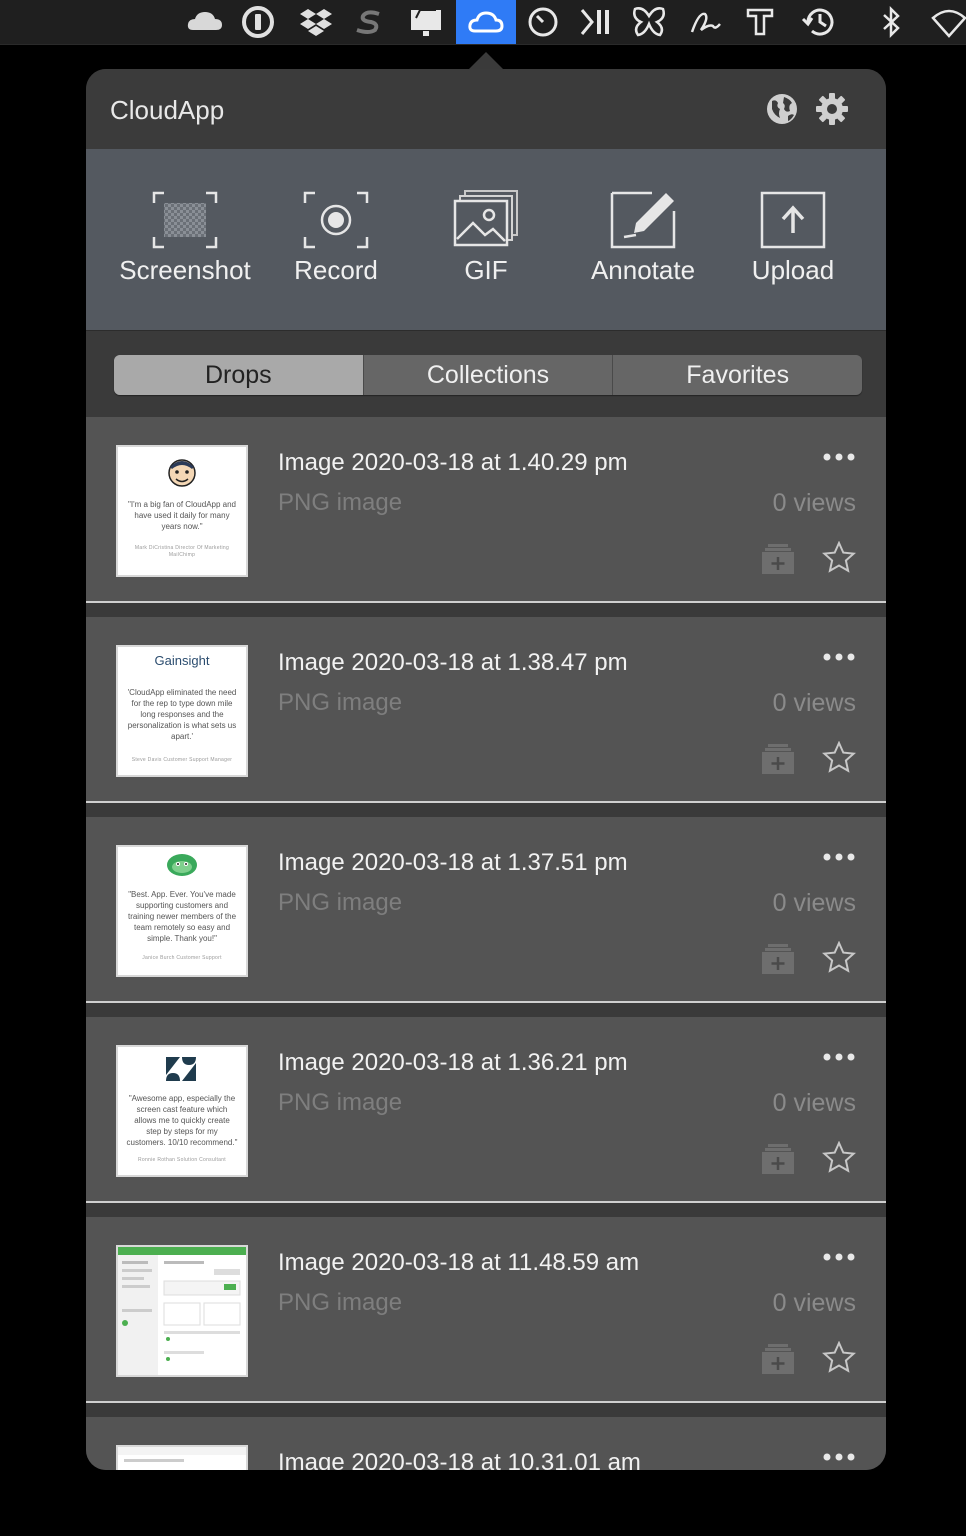 Image resolution: width=966 pixels, height=1536 pixels. I want to click on creative-cloud-icon, so click(205, 22).